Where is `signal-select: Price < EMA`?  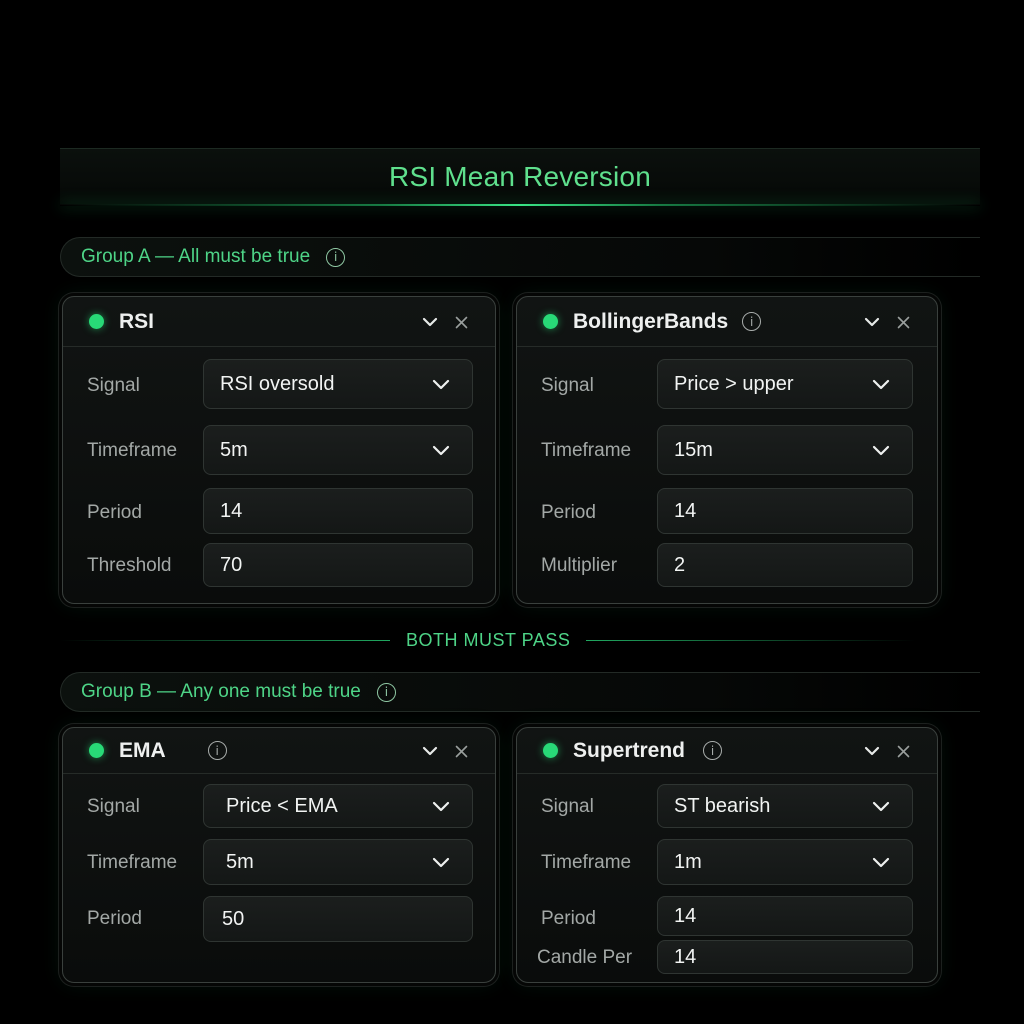
signal-select: Price < EMA is located at coordinates (338, 806).